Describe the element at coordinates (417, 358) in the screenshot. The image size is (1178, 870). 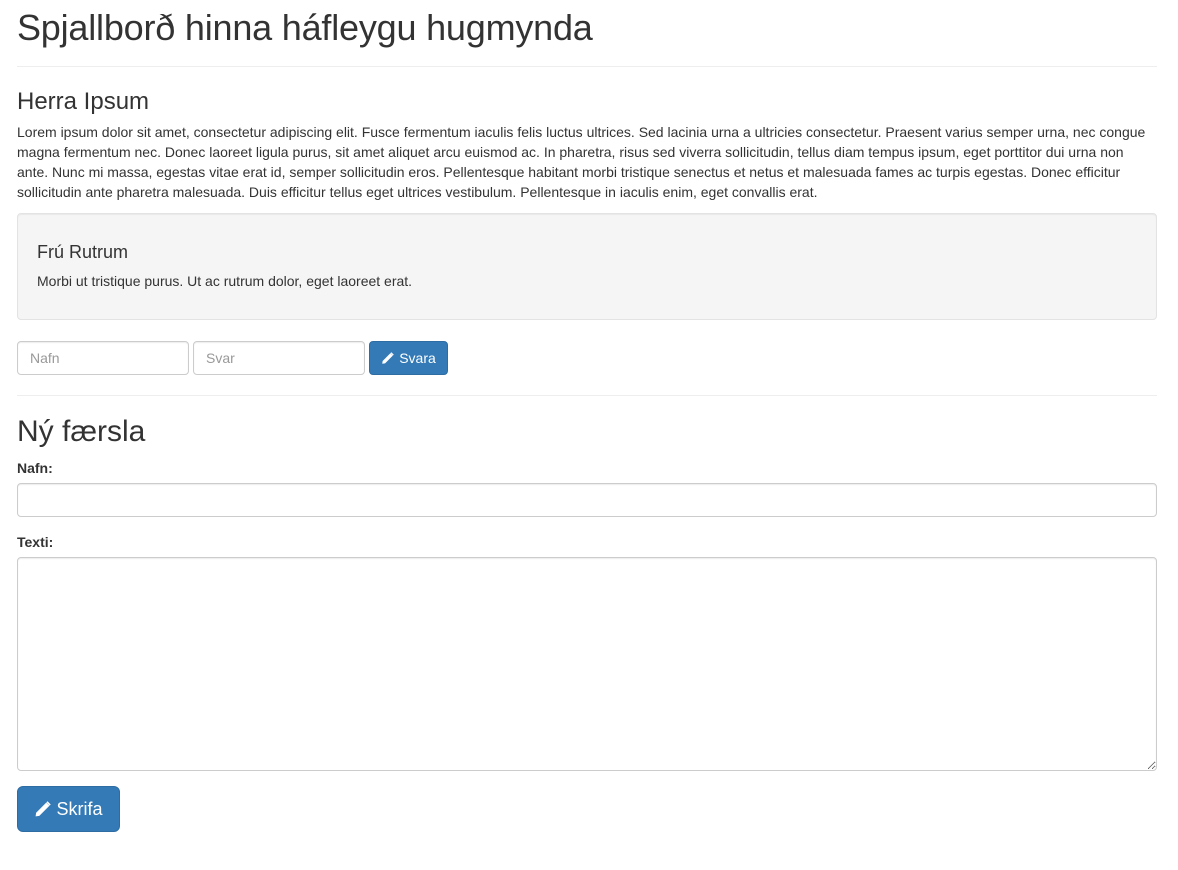
I see `reply-button-label: Svara` at that location.